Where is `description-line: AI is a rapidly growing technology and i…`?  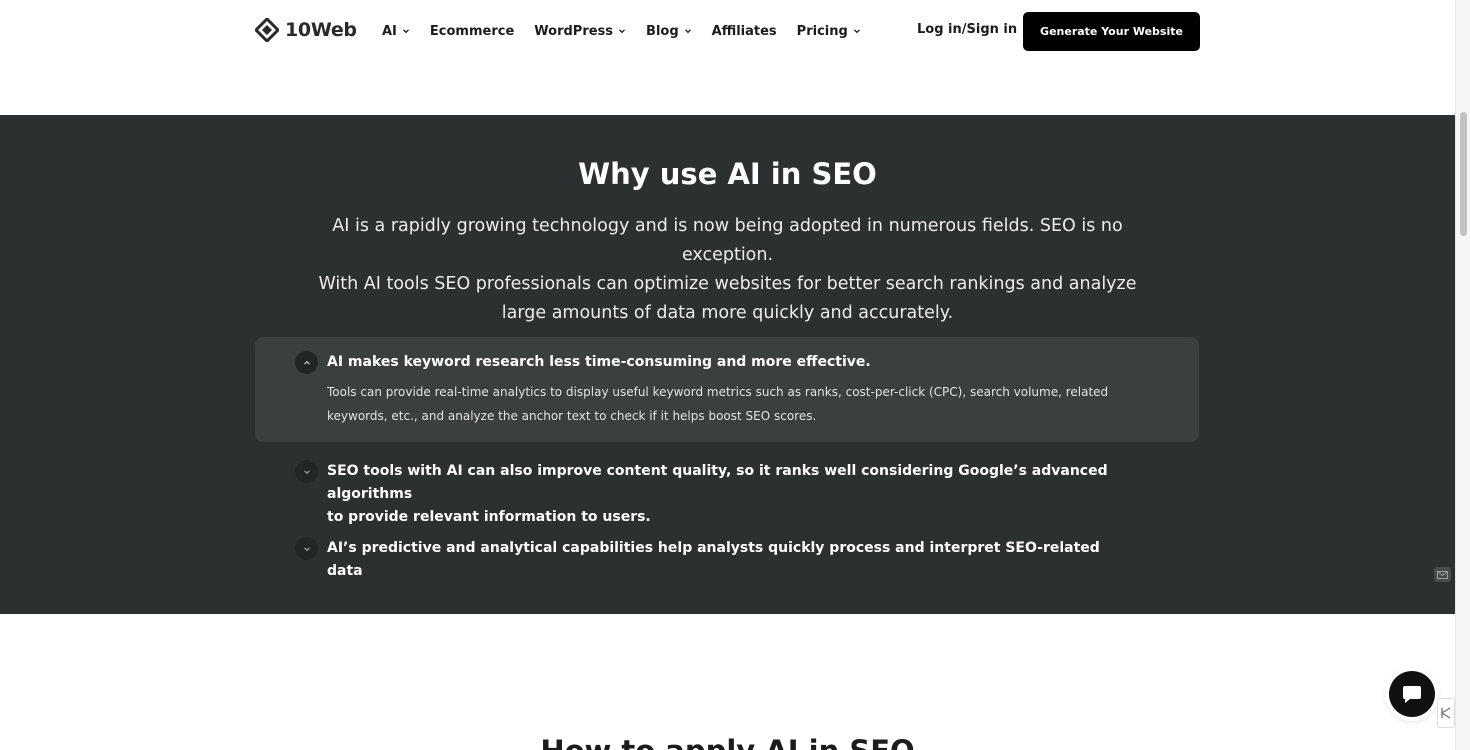
description-line: AI is a rapidly growing technology and i… is located at coordinates (727, 240).